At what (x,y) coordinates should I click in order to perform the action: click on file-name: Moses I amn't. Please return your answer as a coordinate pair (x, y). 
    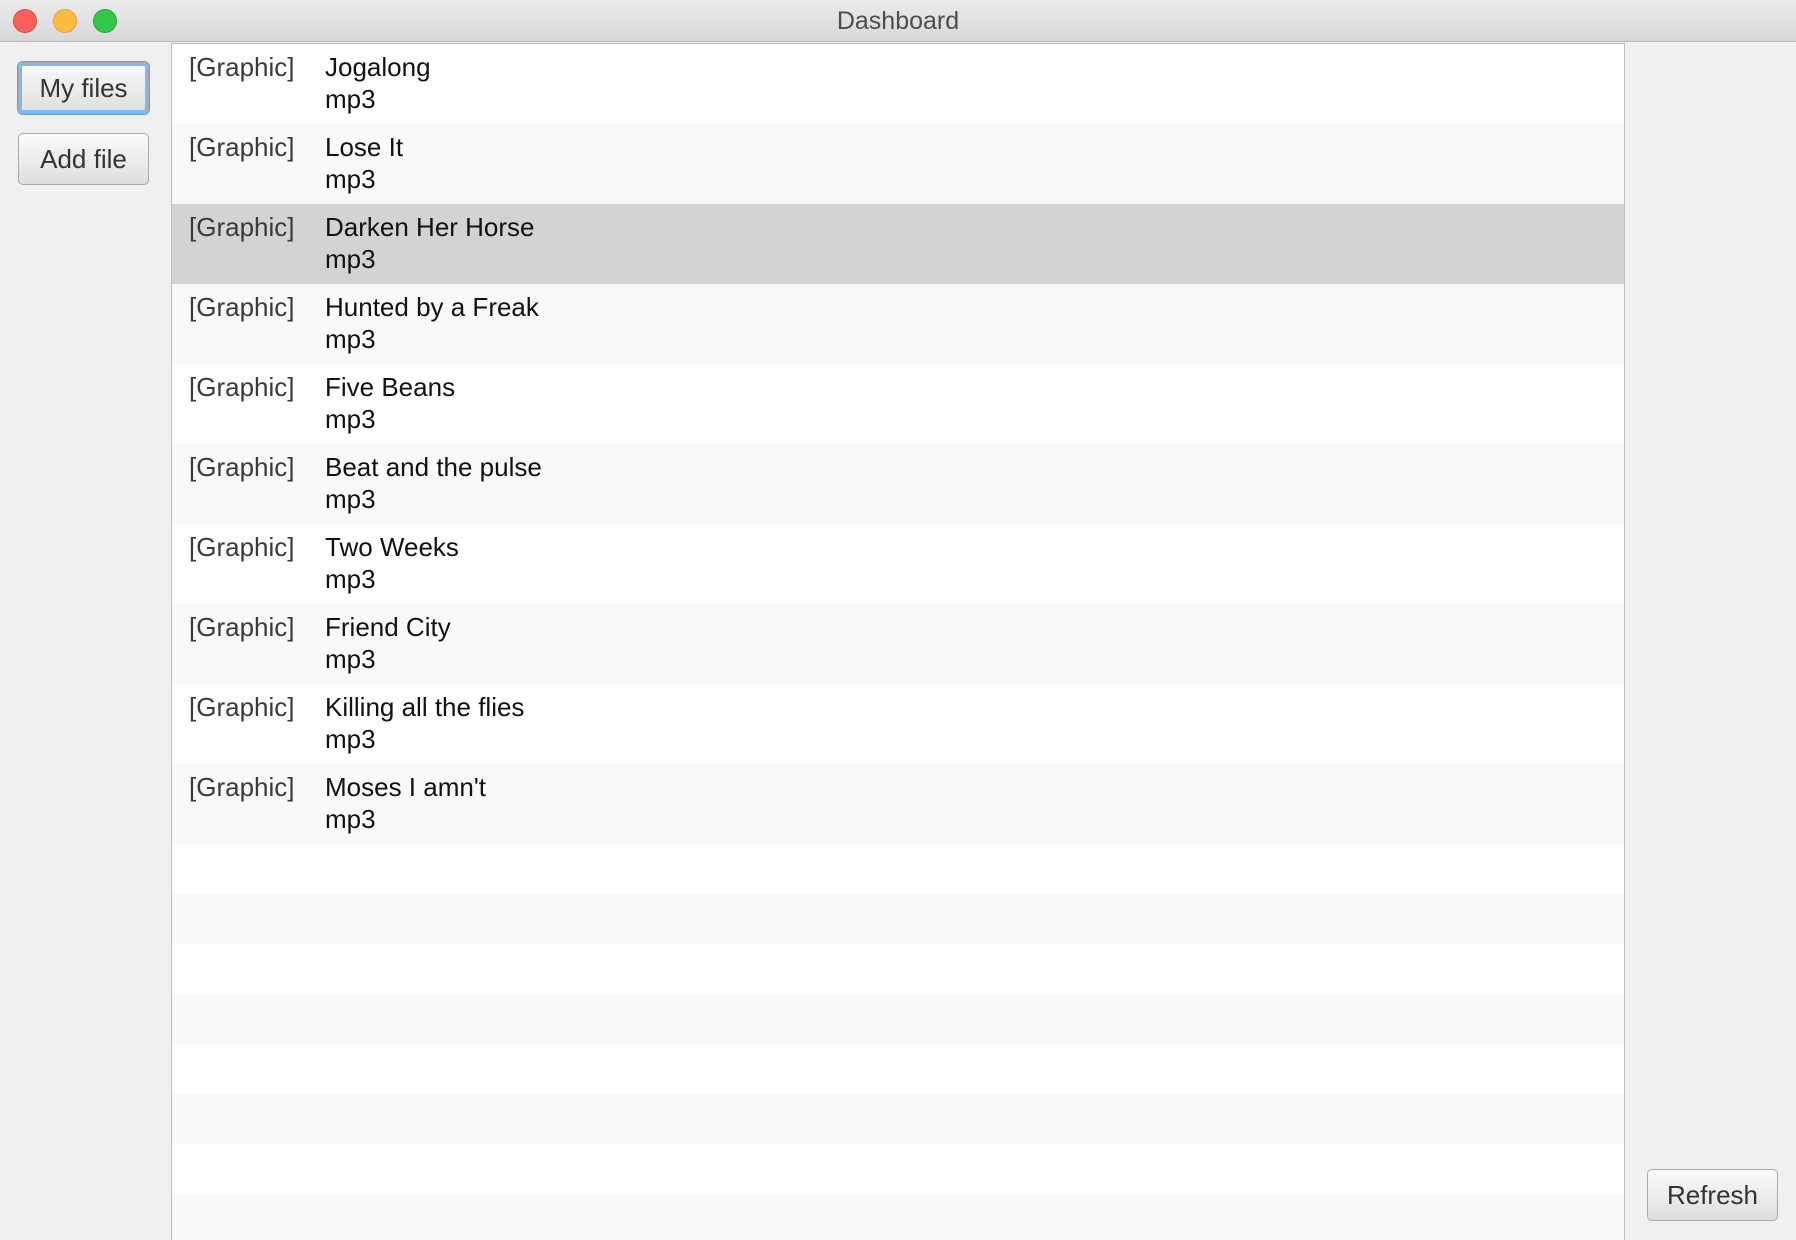
    Looking at the image, I should click on (406, 787).